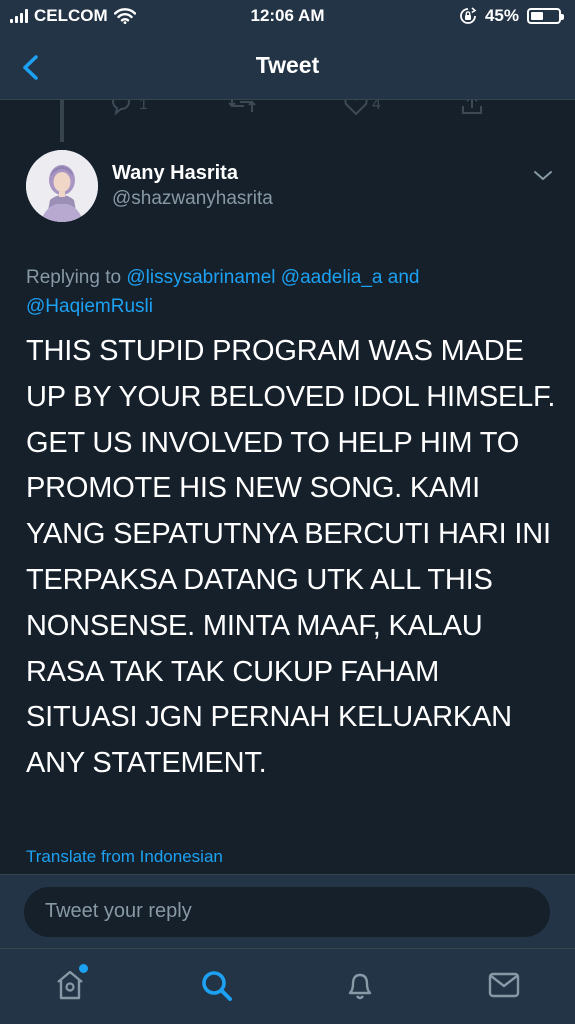 The width and height of the screenshot is (575, 1024). What do you see at coordinates (287, 17) in the screenshot?
I see `status-bar: CELCOM 12:06 AM 45%` at bounding box center [287, 17].